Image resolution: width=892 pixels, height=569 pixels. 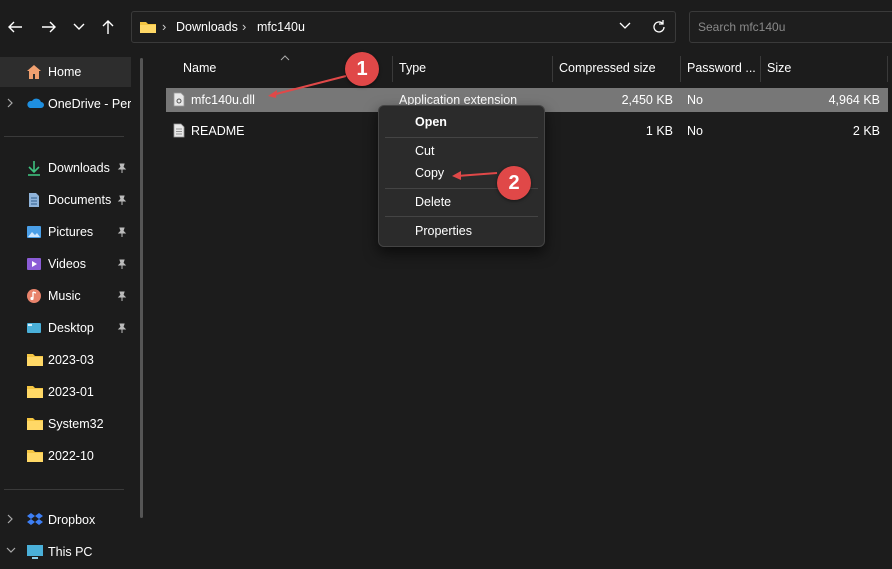 What do you see at coordinates (362, 69) in the screenshot?
I see `step-badge-1: 1` at bounding box center [362, 69].